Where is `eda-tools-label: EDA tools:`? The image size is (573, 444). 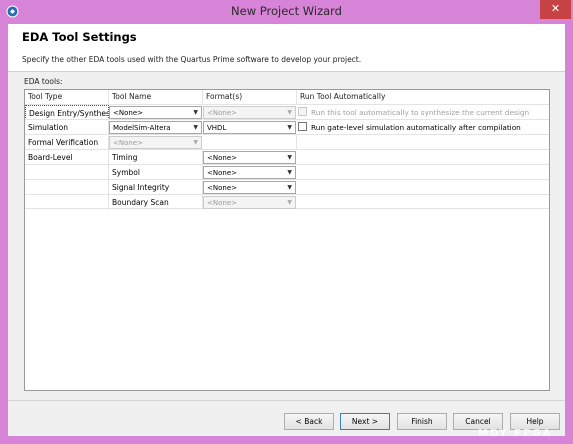
eda-tools-label: EDA tools: is located at coordinates (43, 81).